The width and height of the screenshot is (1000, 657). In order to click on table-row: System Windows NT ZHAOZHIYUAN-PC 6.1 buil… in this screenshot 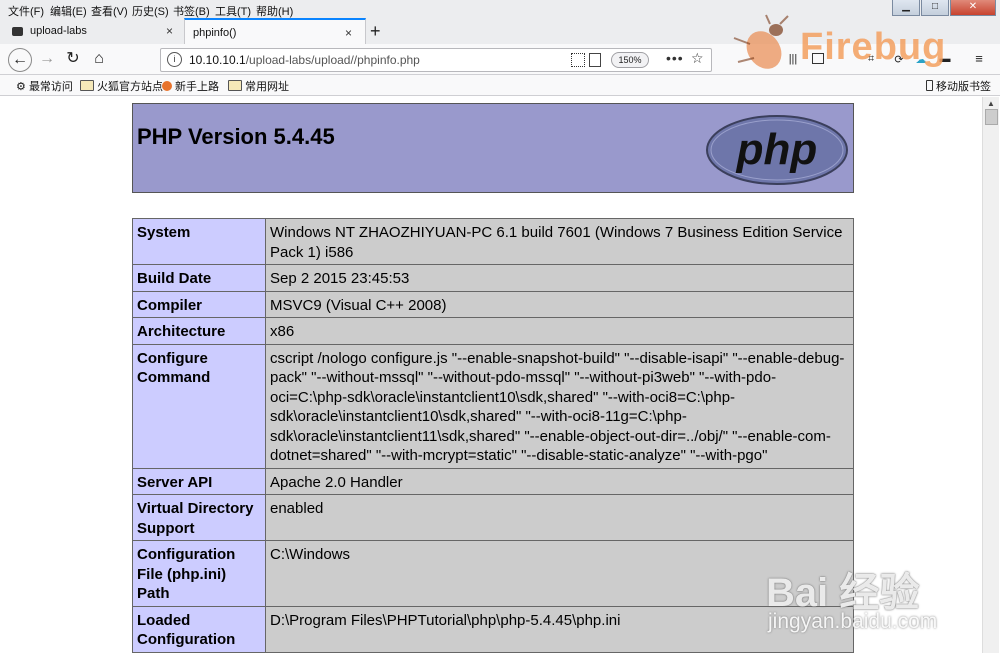, I will do `click(493, 241)`.